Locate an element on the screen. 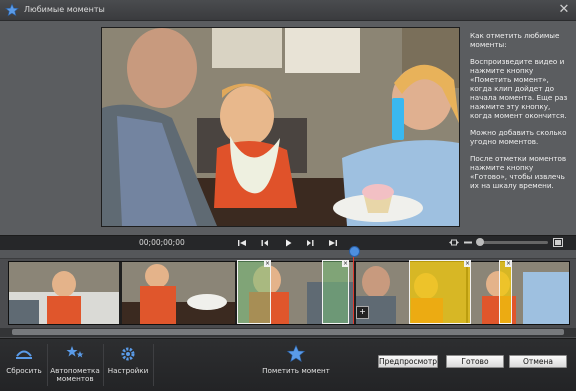 The width and height of the screenshot is (576, 391). mark-moment-button: Пометить момент is located at coordinates (296, 360).